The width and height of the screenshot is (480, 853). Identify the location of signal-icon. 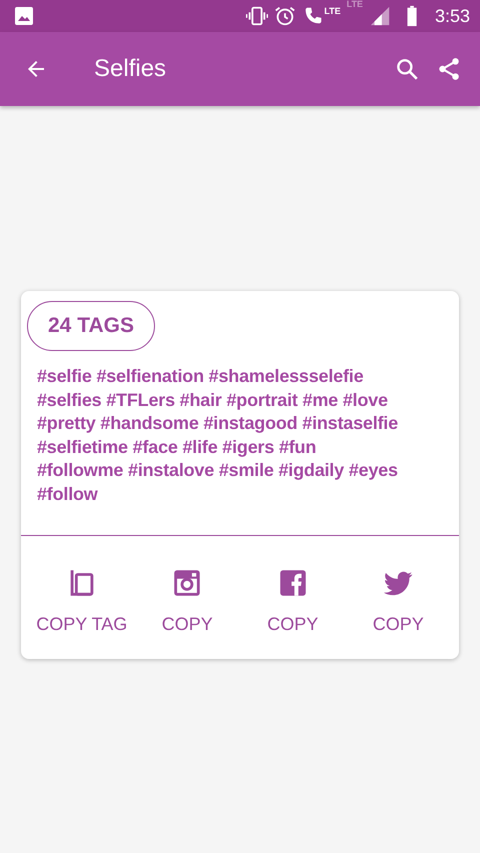
(379, 16).